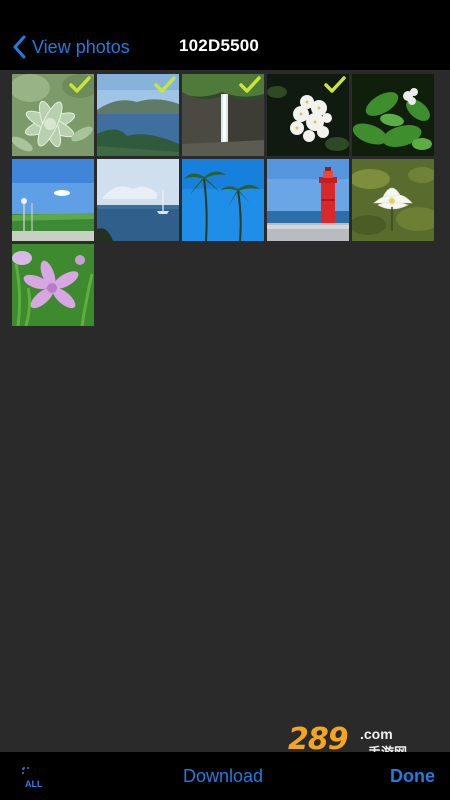  Describe the element at coordinates (81, 46) in the screenshot. I see `back-button-label: View photos` at that location.